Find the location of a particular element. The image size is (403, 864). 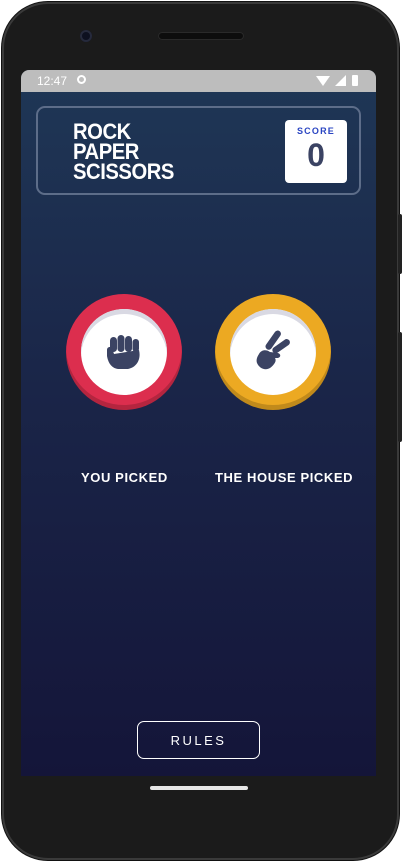

house-pick-token is located at coordinates (273, 352).